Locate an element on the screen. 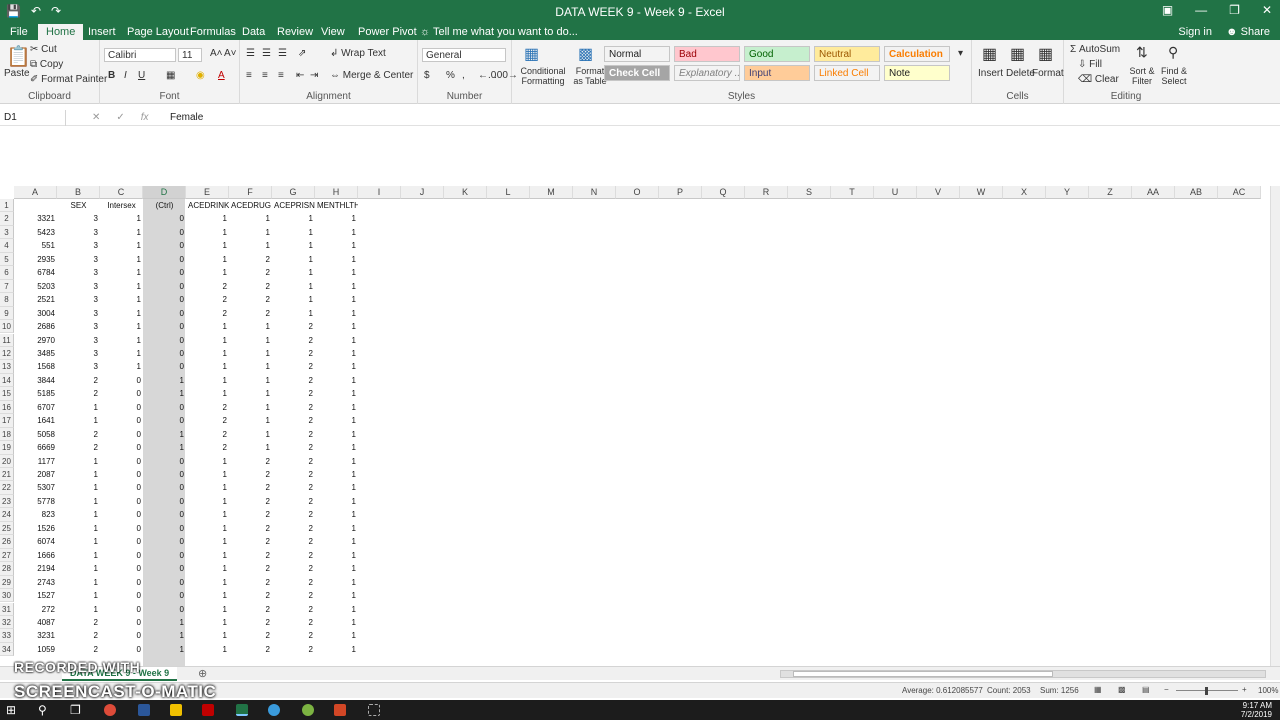 The image size is (1280, 720). style-bad: Bad is located at coordinates (707, 54).